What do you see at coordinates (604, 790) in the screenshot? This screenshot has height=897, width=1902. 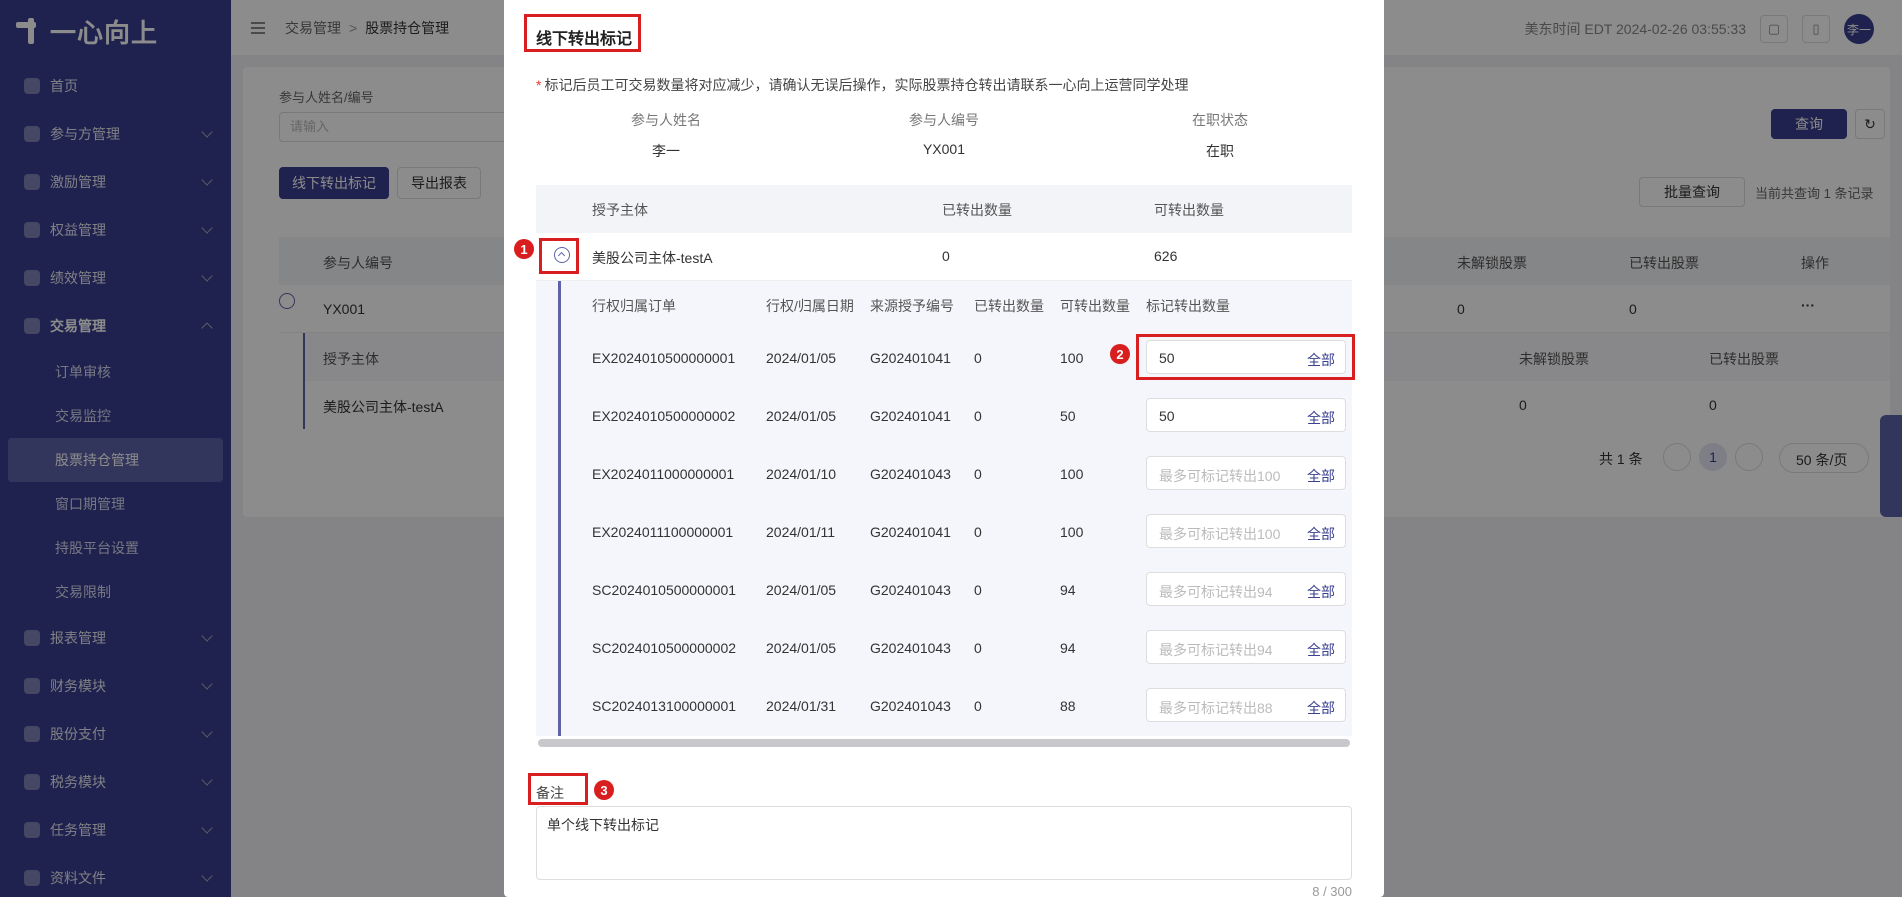 I see `annotation-3: 3` at bounding box center [604, 790].